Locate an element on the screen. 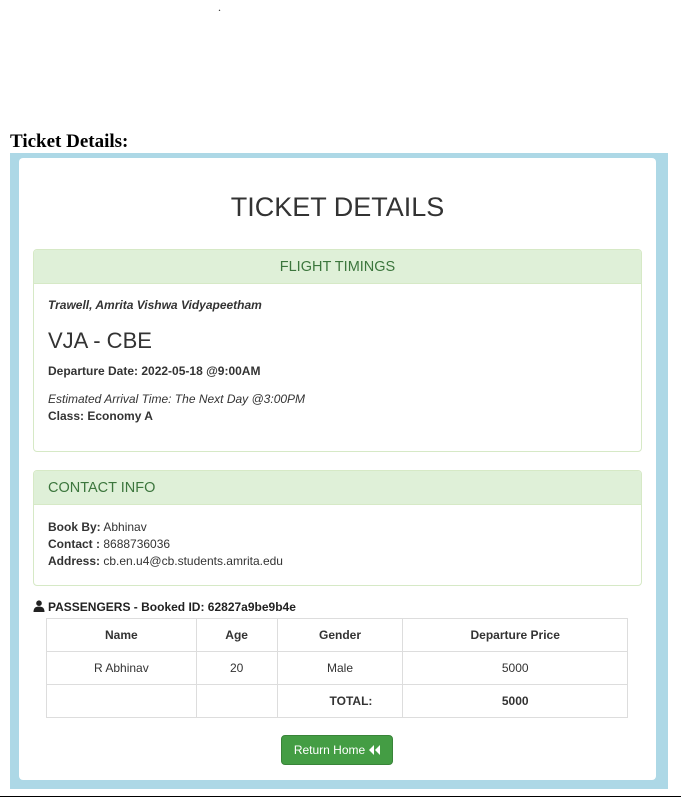  passenger-age: 20 is located at coordinates (236, 668).